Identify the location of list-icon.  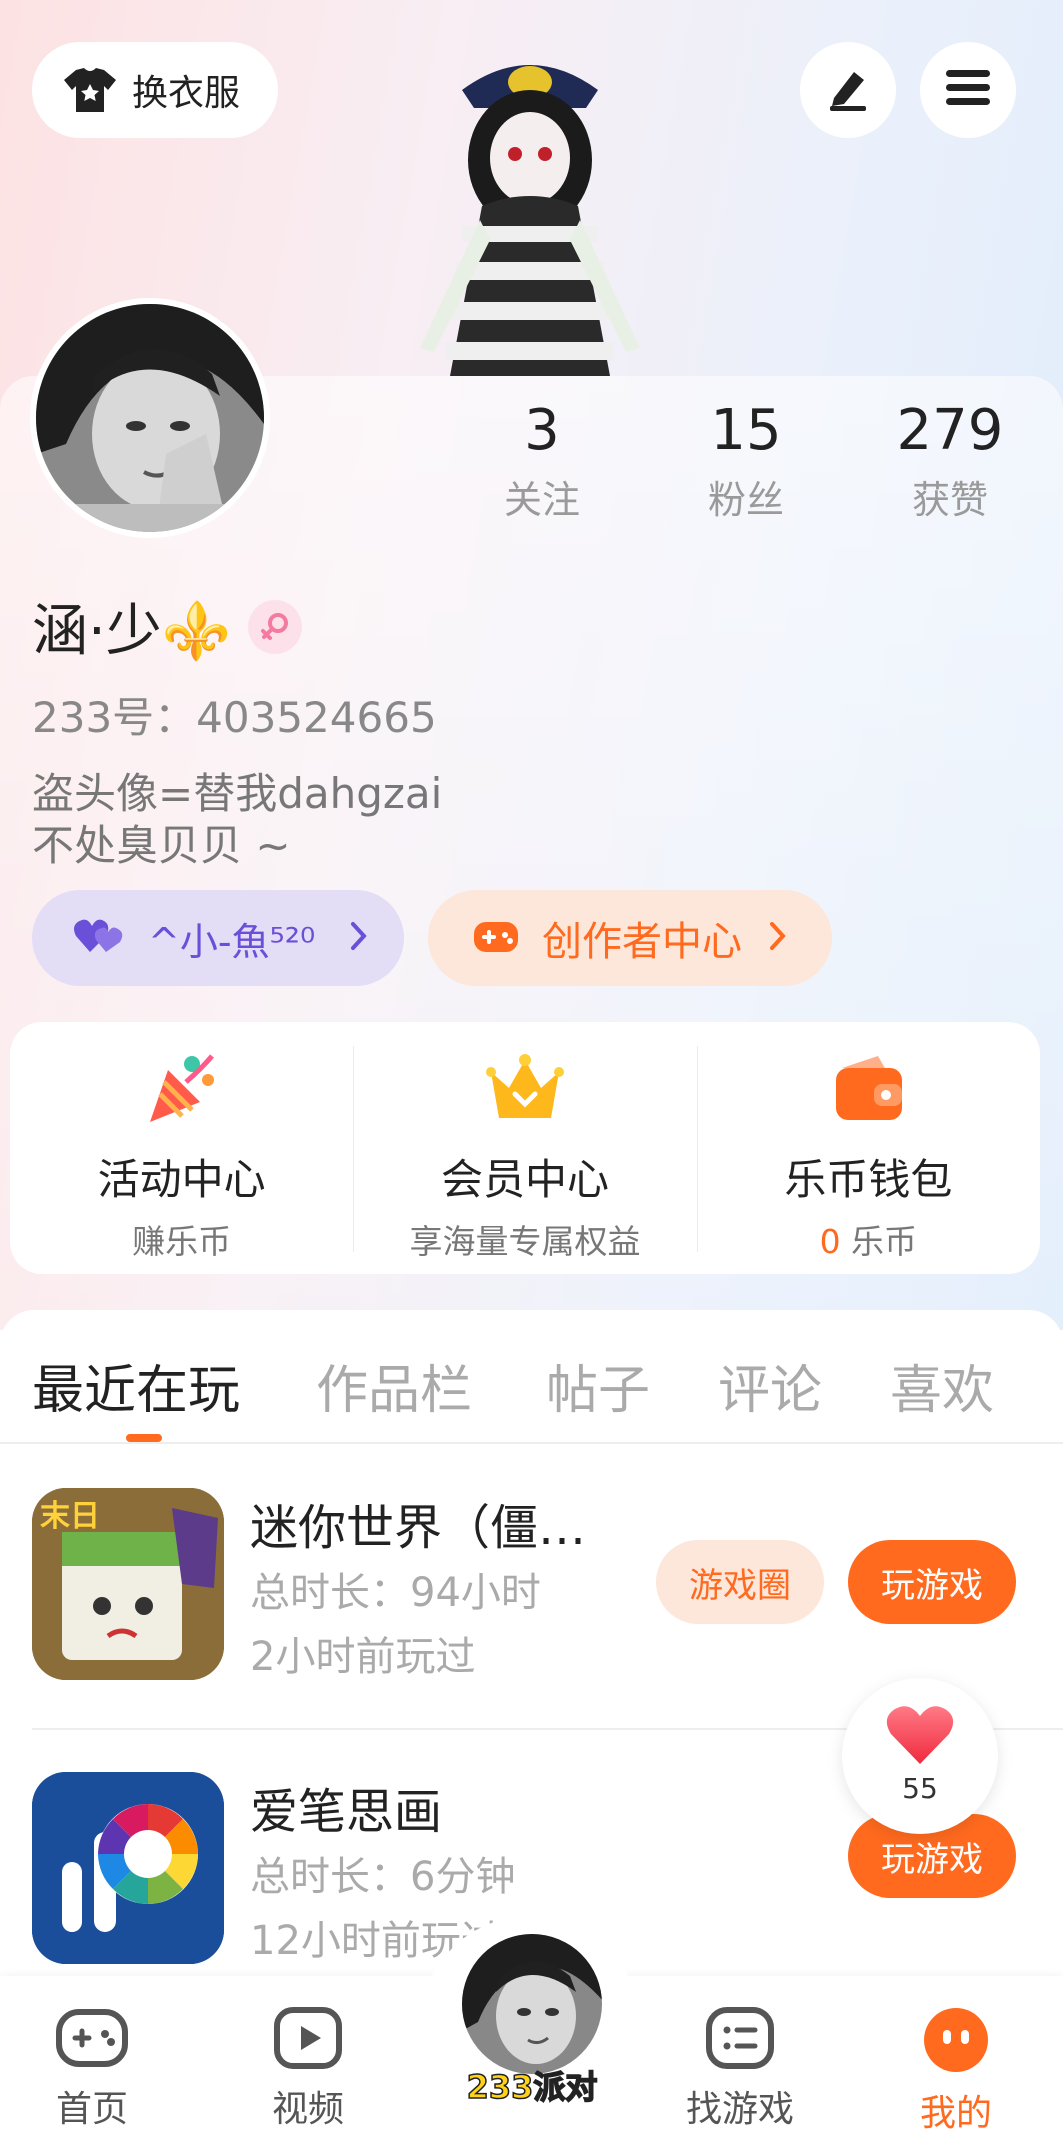
(740, 2040).